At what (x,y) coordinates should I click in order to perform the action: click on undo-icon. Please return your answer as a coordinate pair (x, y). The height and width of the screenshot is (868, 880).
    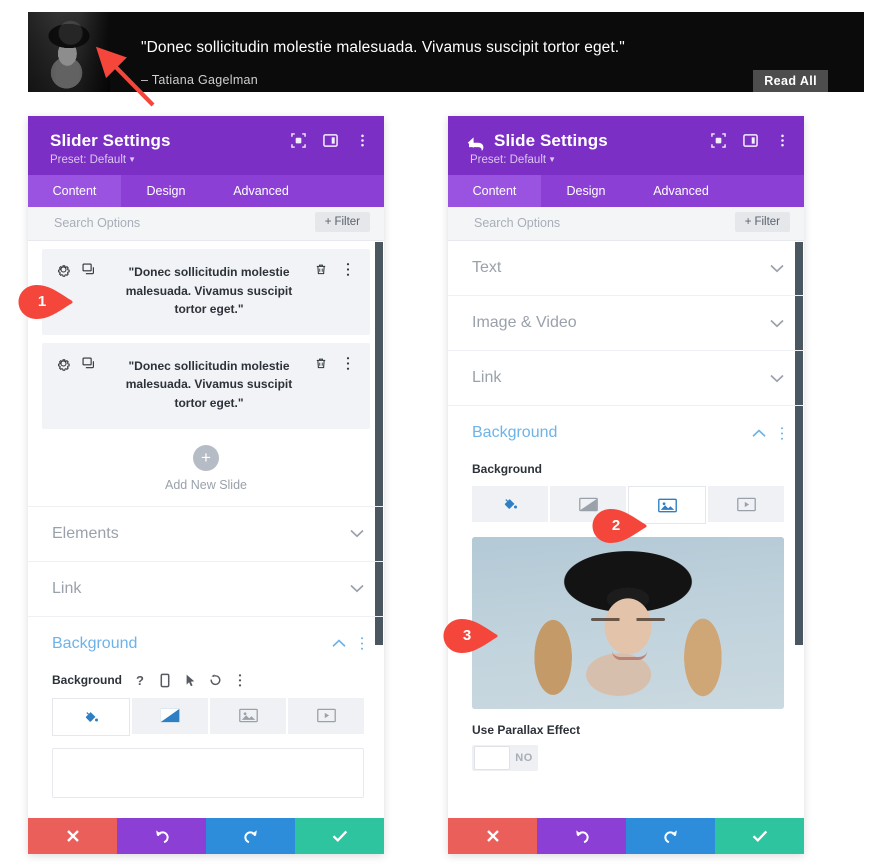
    Looking at the image, I should click on (582, 837).